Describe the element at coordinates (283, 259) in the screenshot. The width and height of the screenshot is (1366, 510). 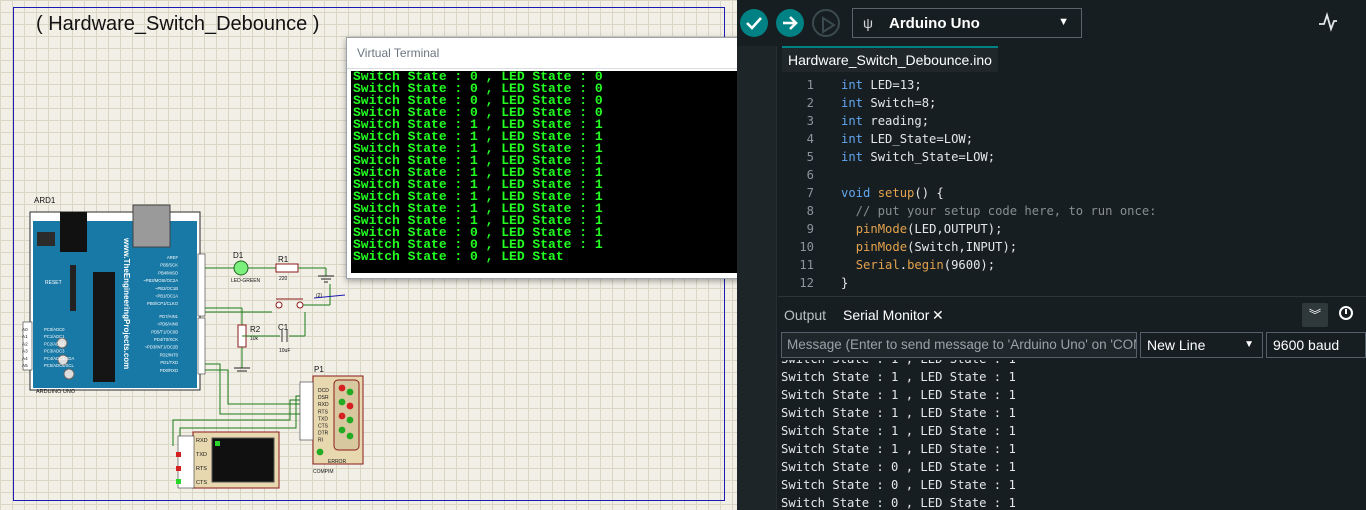
I see `r1-label: R1` at that location.